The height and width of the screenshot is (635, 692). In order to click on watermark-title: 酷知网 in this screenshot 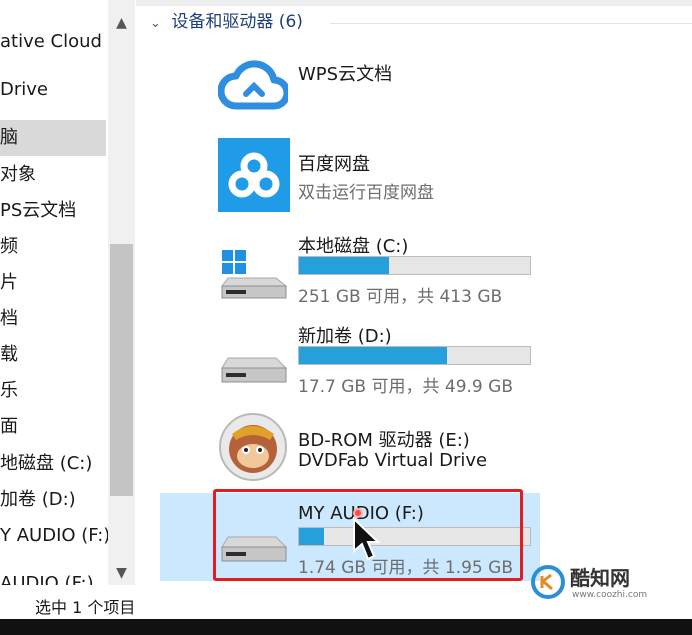, I will do `click(600, 578)`.